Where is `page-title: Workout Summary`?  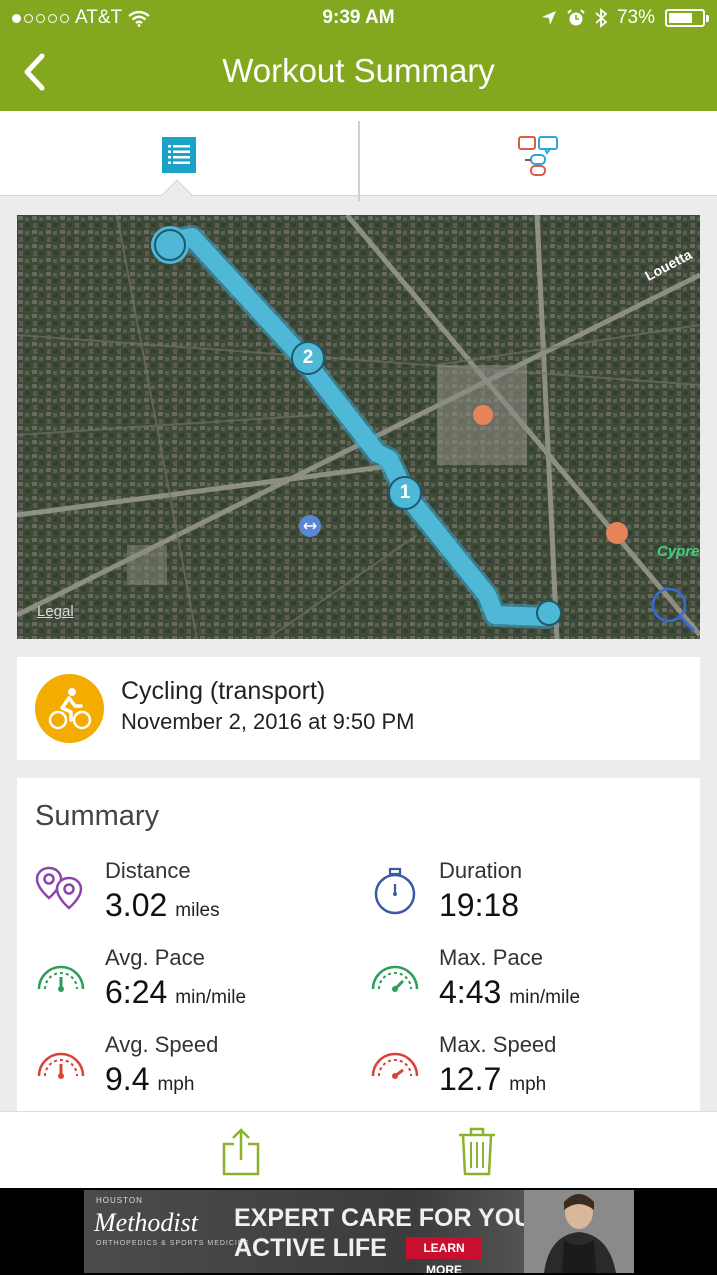 page-title: Workout Summary is located at coordinates (358, 70).